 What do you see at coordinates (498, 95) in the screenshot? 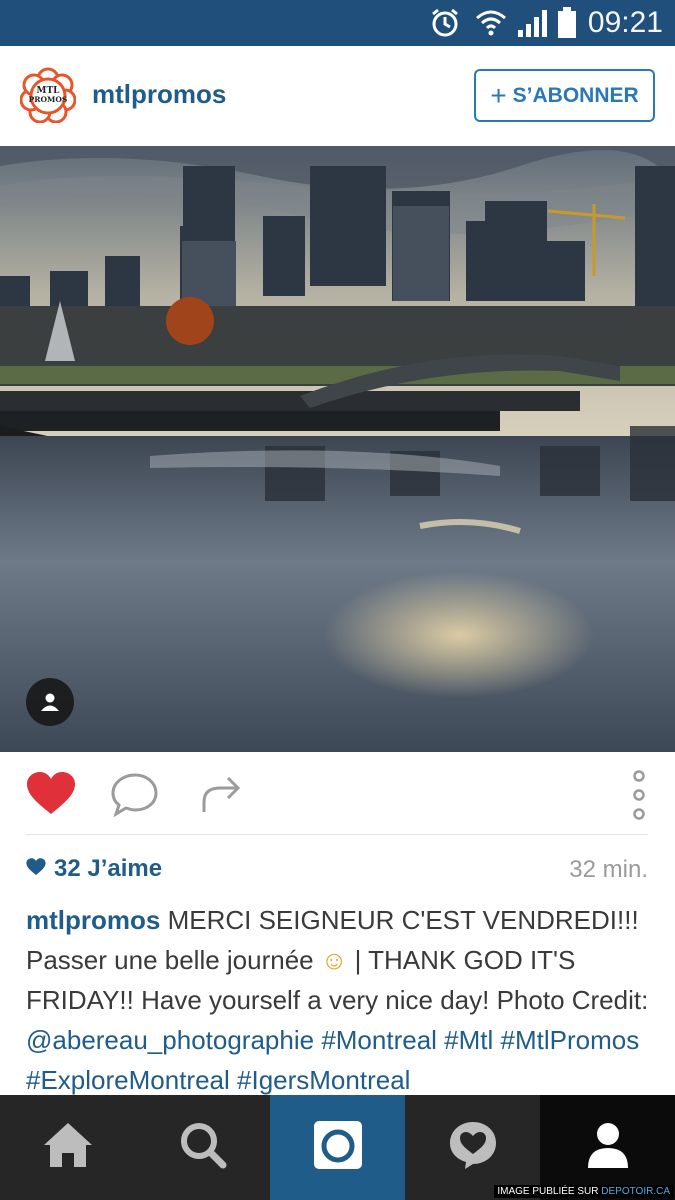
I see `plus-icon: +` at bounding box center [498, 95].